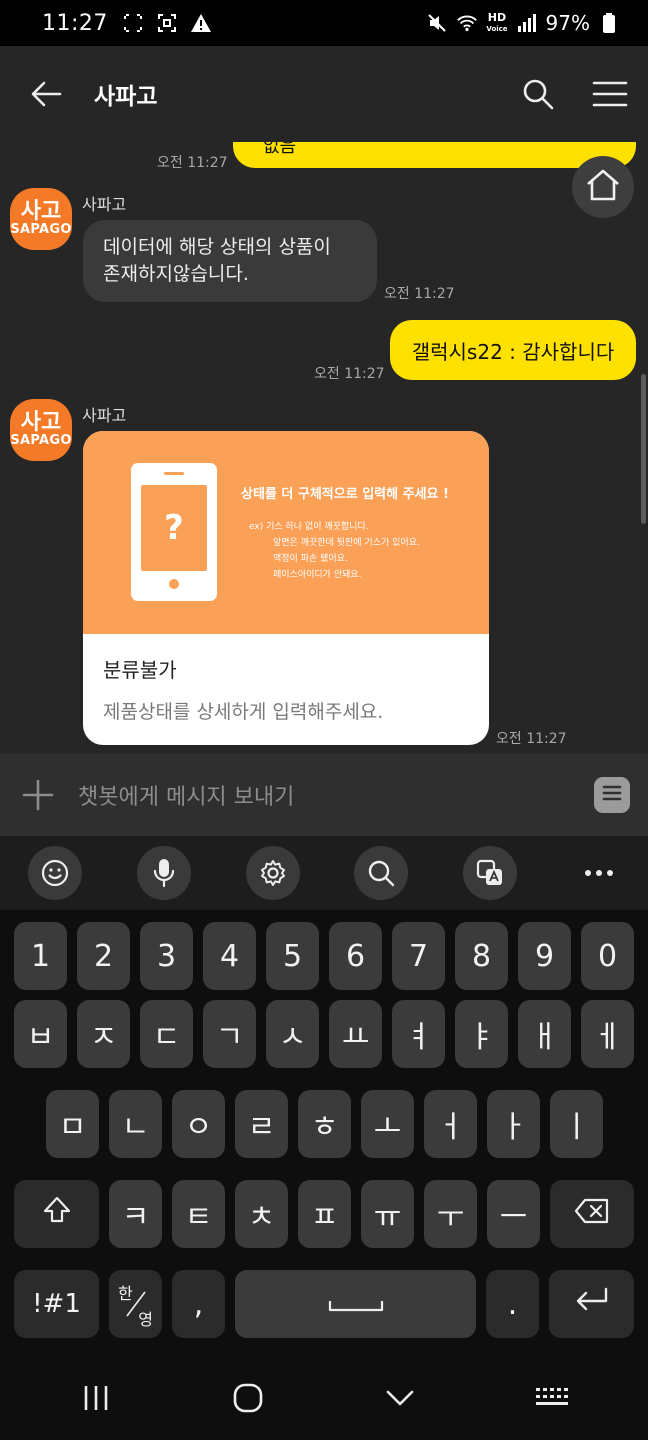 This screenshot has width=648, height=1440. I want to click on message-text: 없음, so click(280, 149).